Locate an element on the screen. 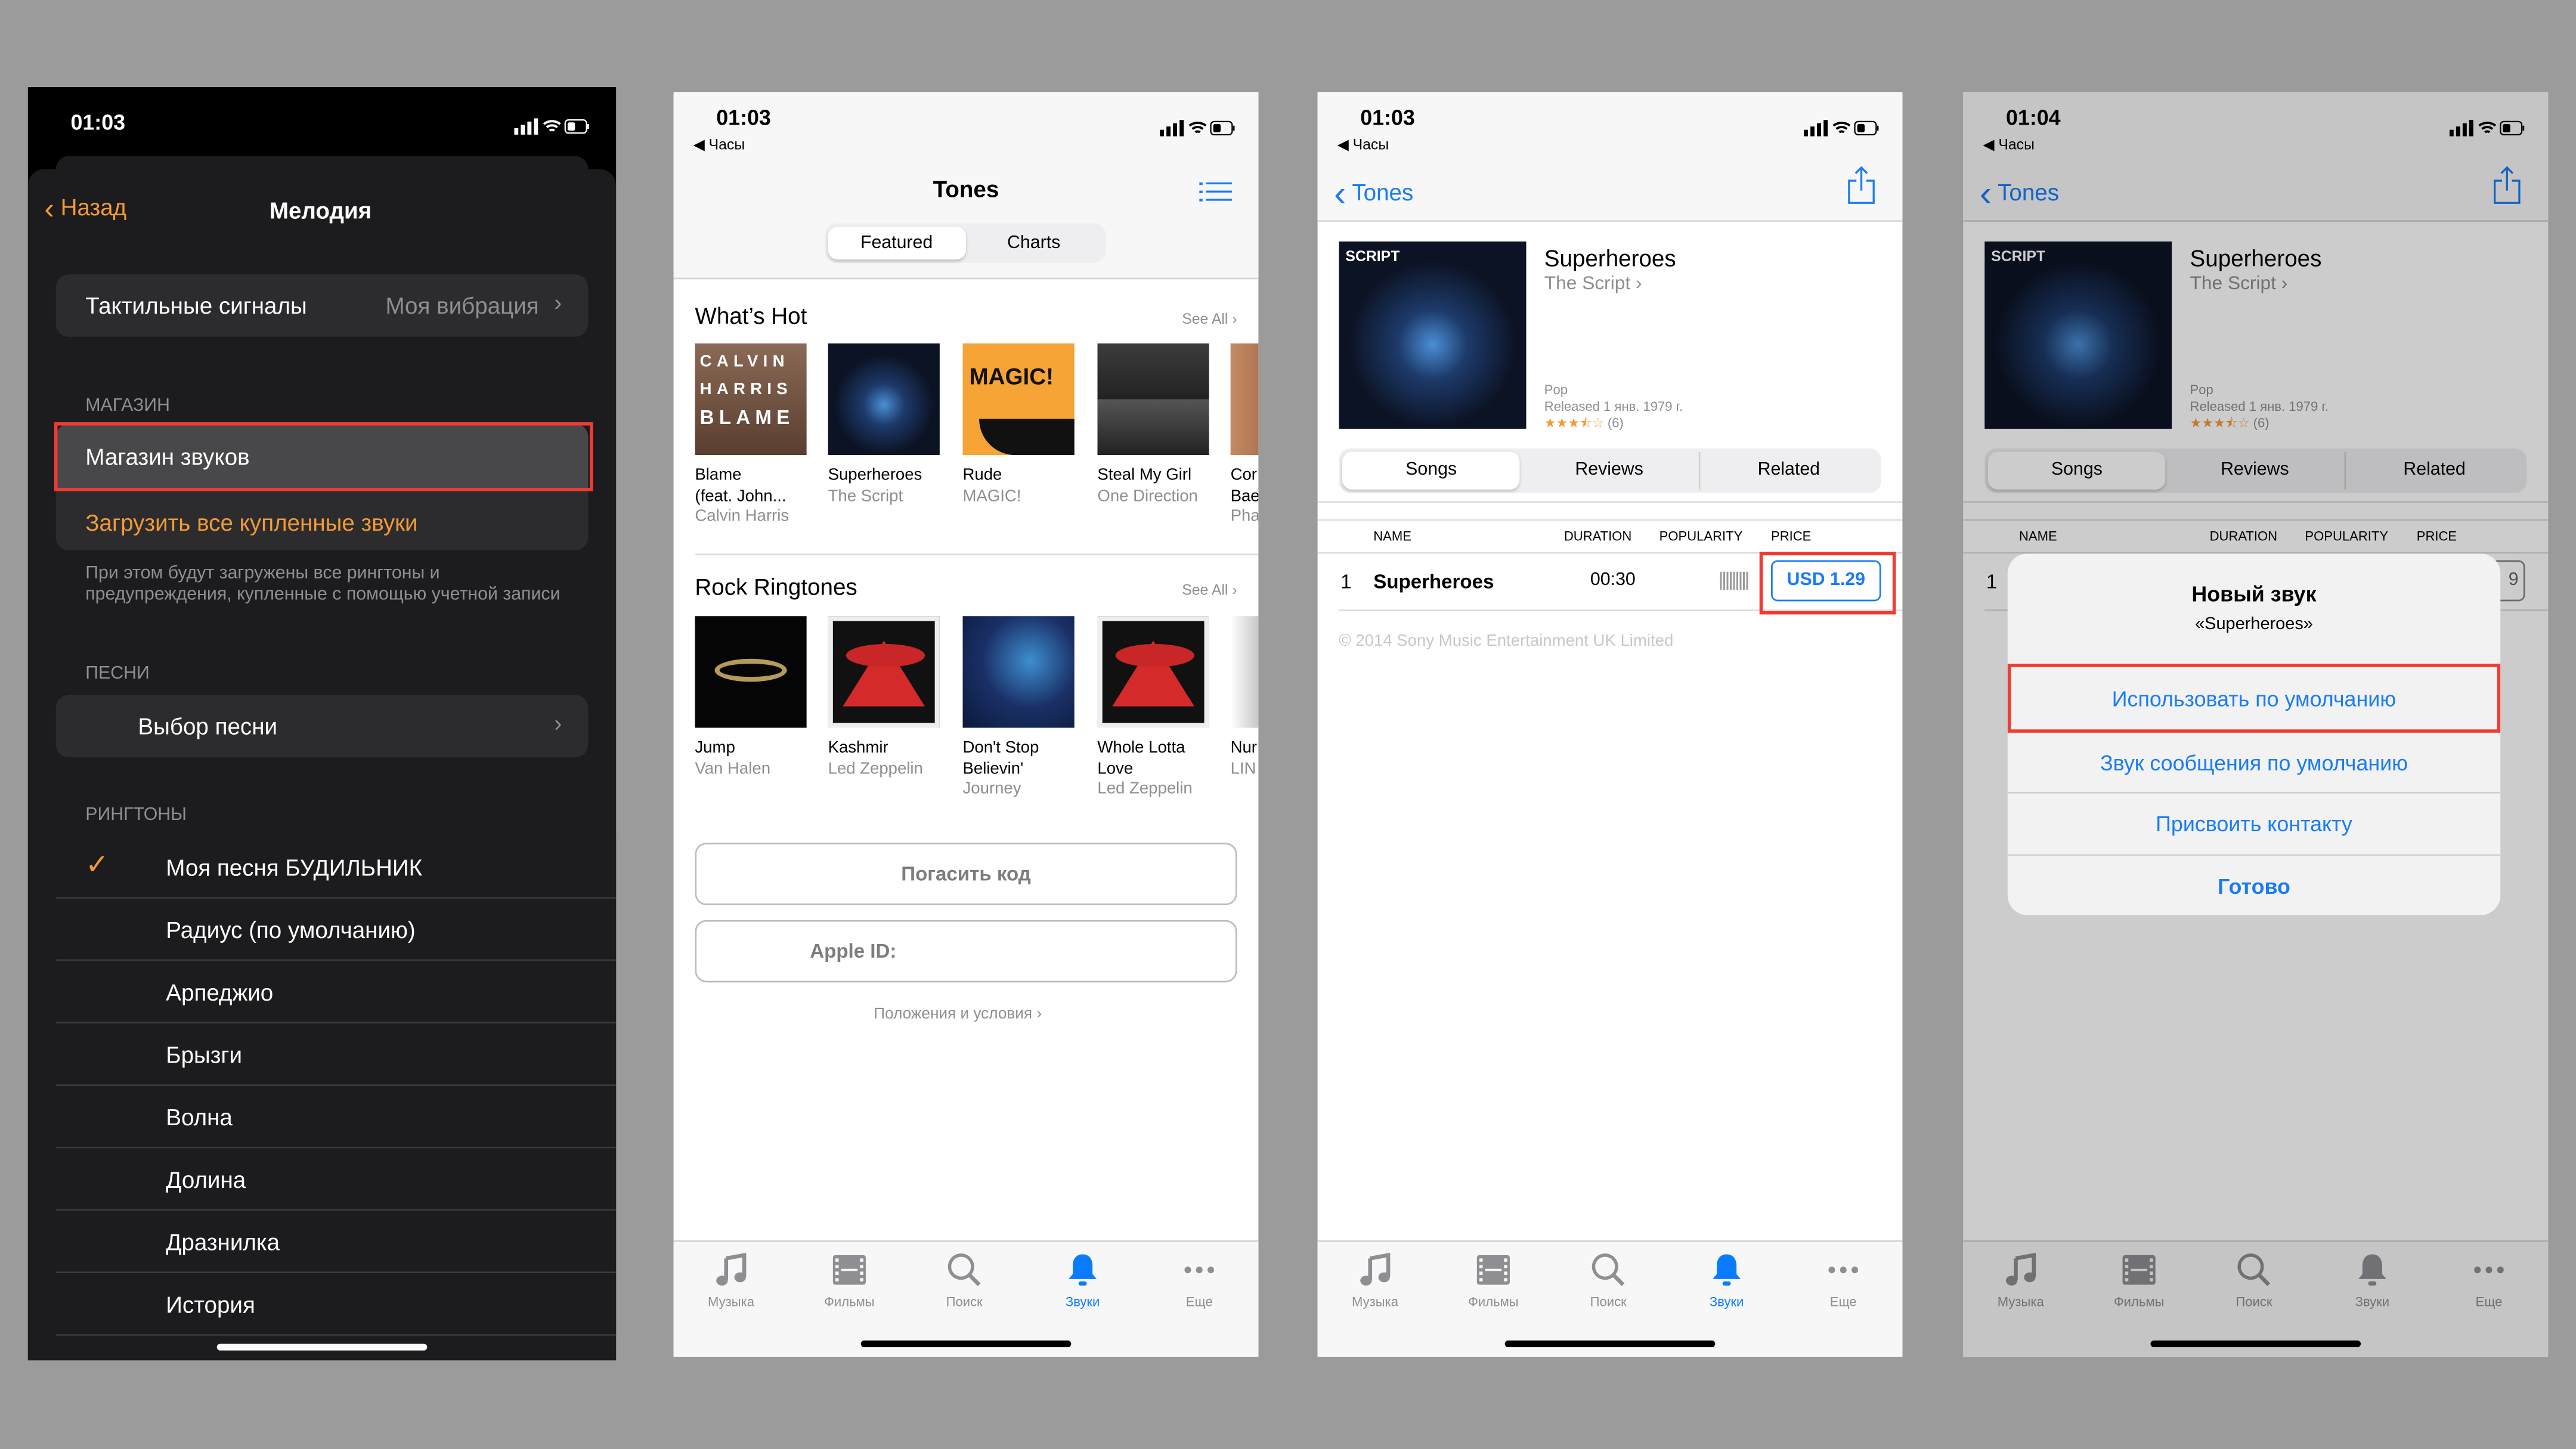 The image size is (2576, 1449). meta: Pop Released 1 янв. 1979 г. ★★★⯪☆ (6) is located at coordinates (1614, 408).